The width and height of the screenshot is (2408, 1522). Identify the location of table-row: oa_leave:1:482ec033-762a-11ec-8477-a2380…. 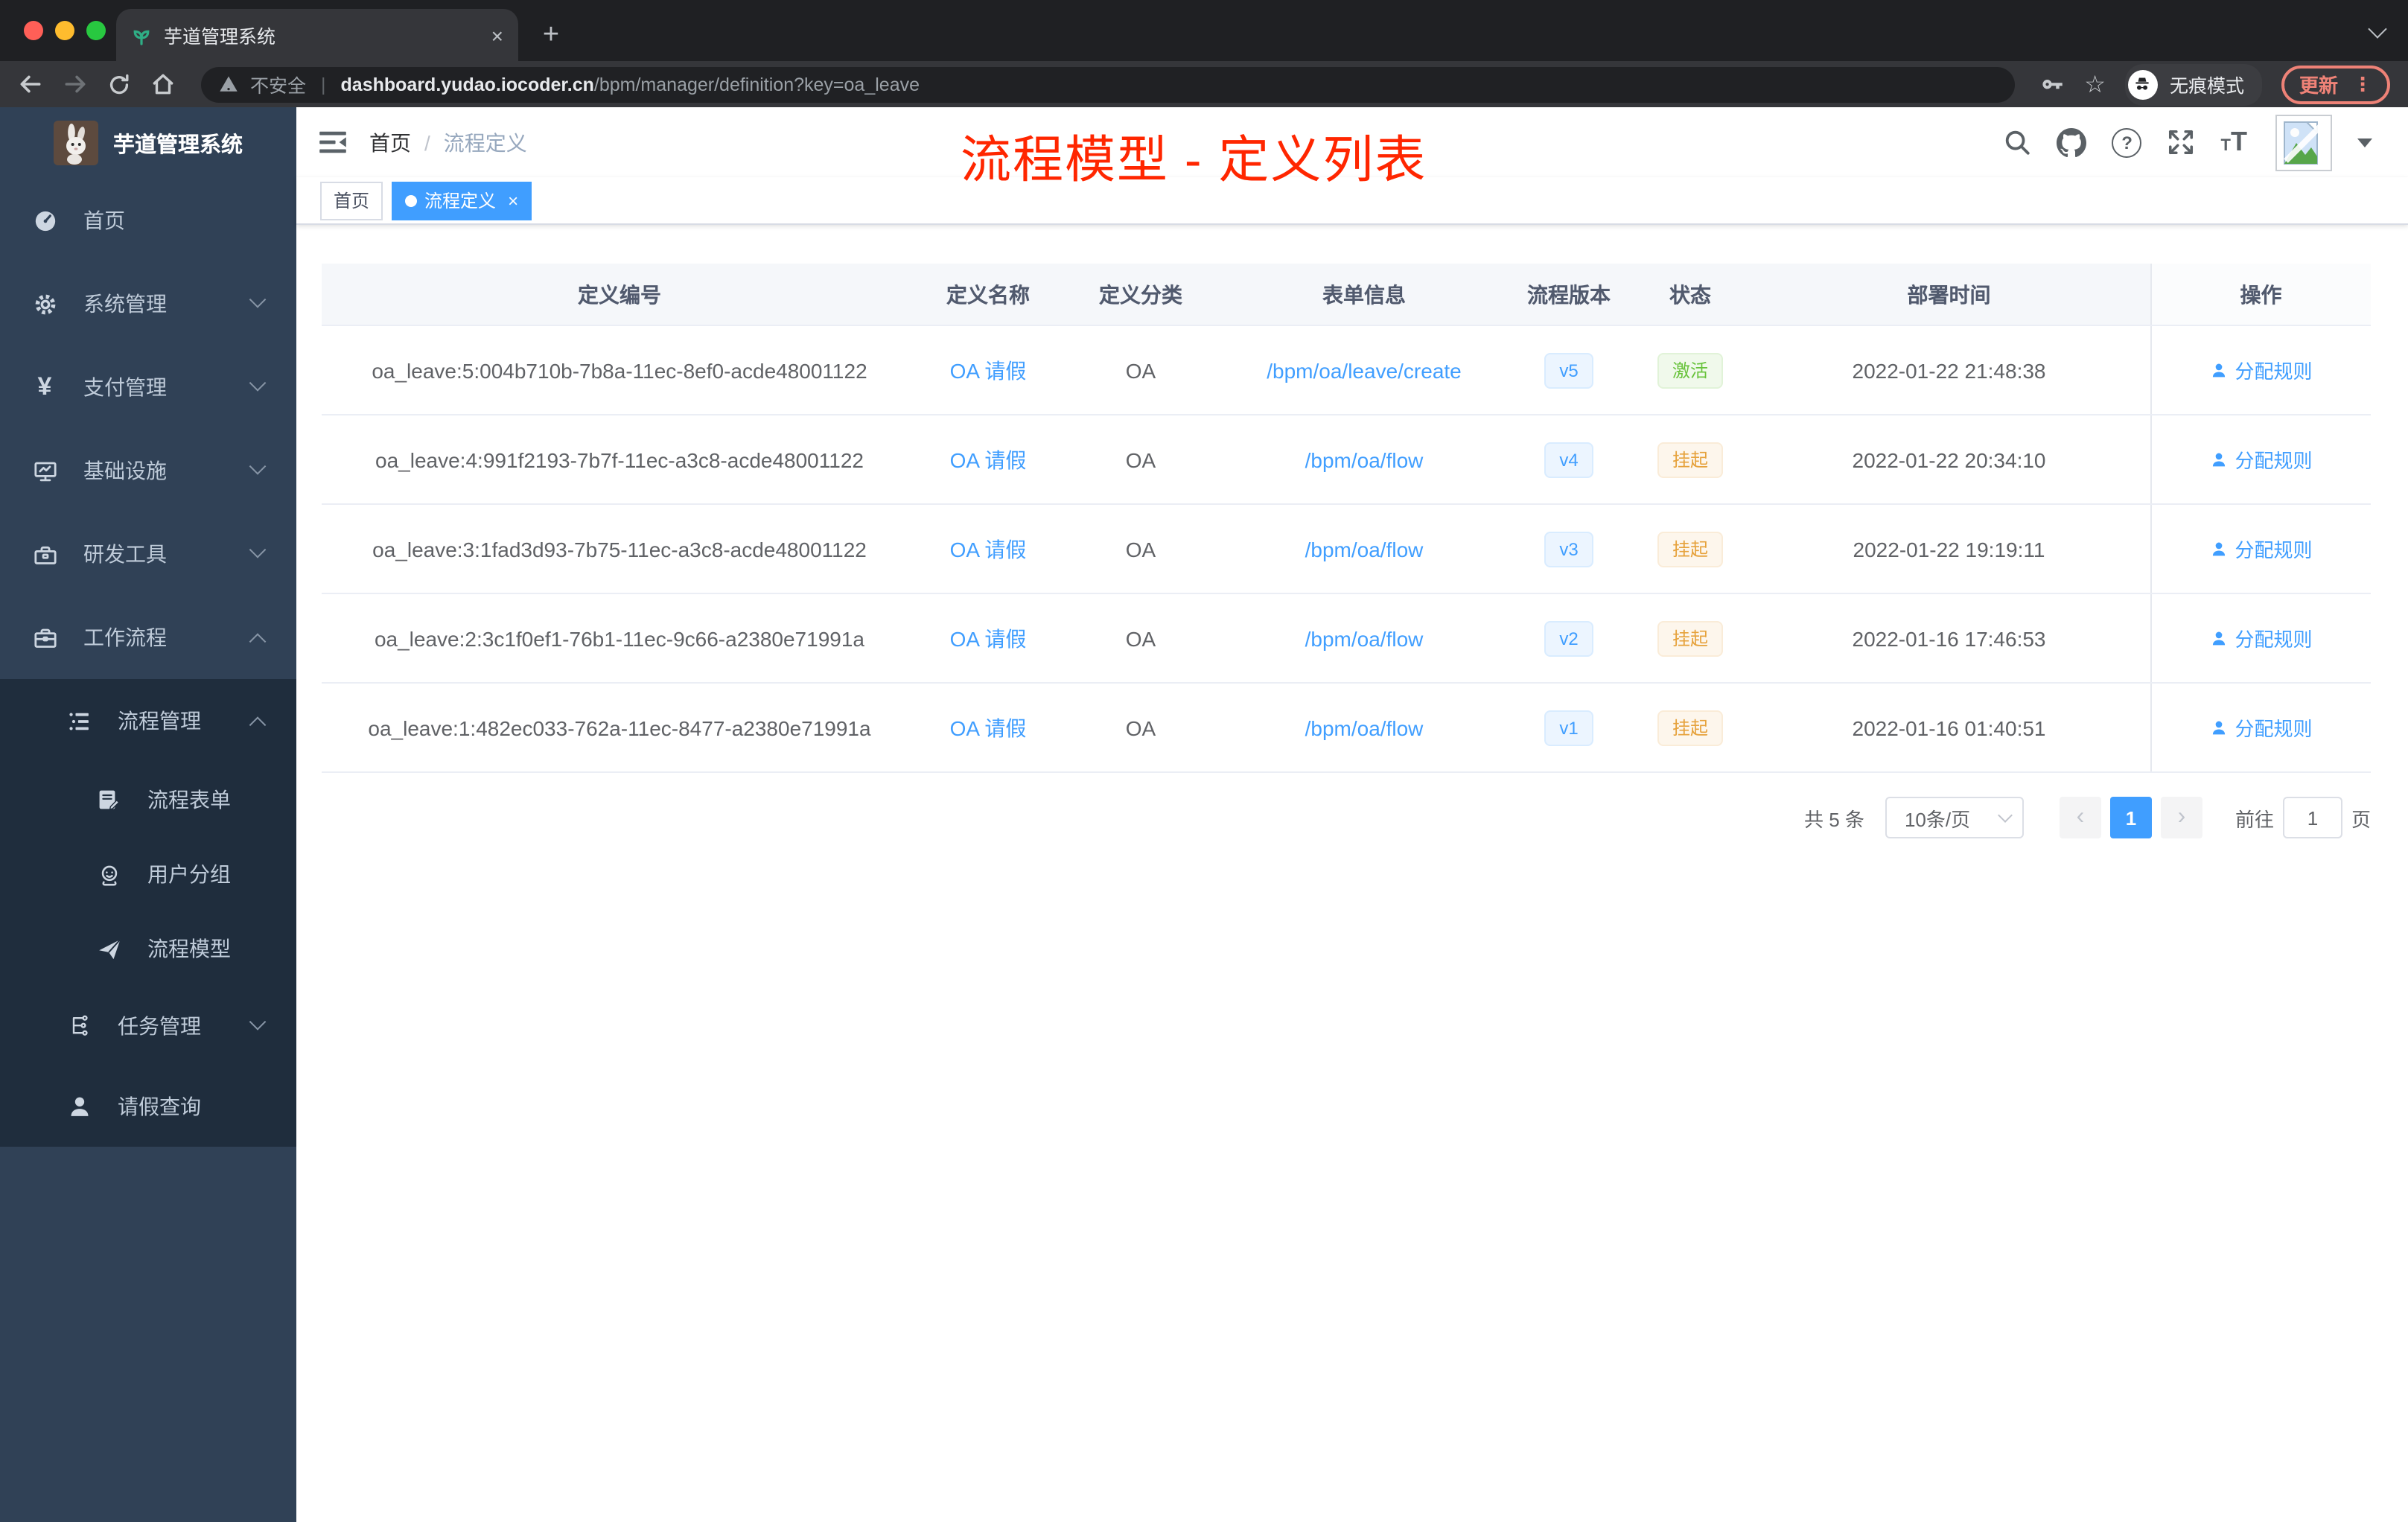
(1346, 728).